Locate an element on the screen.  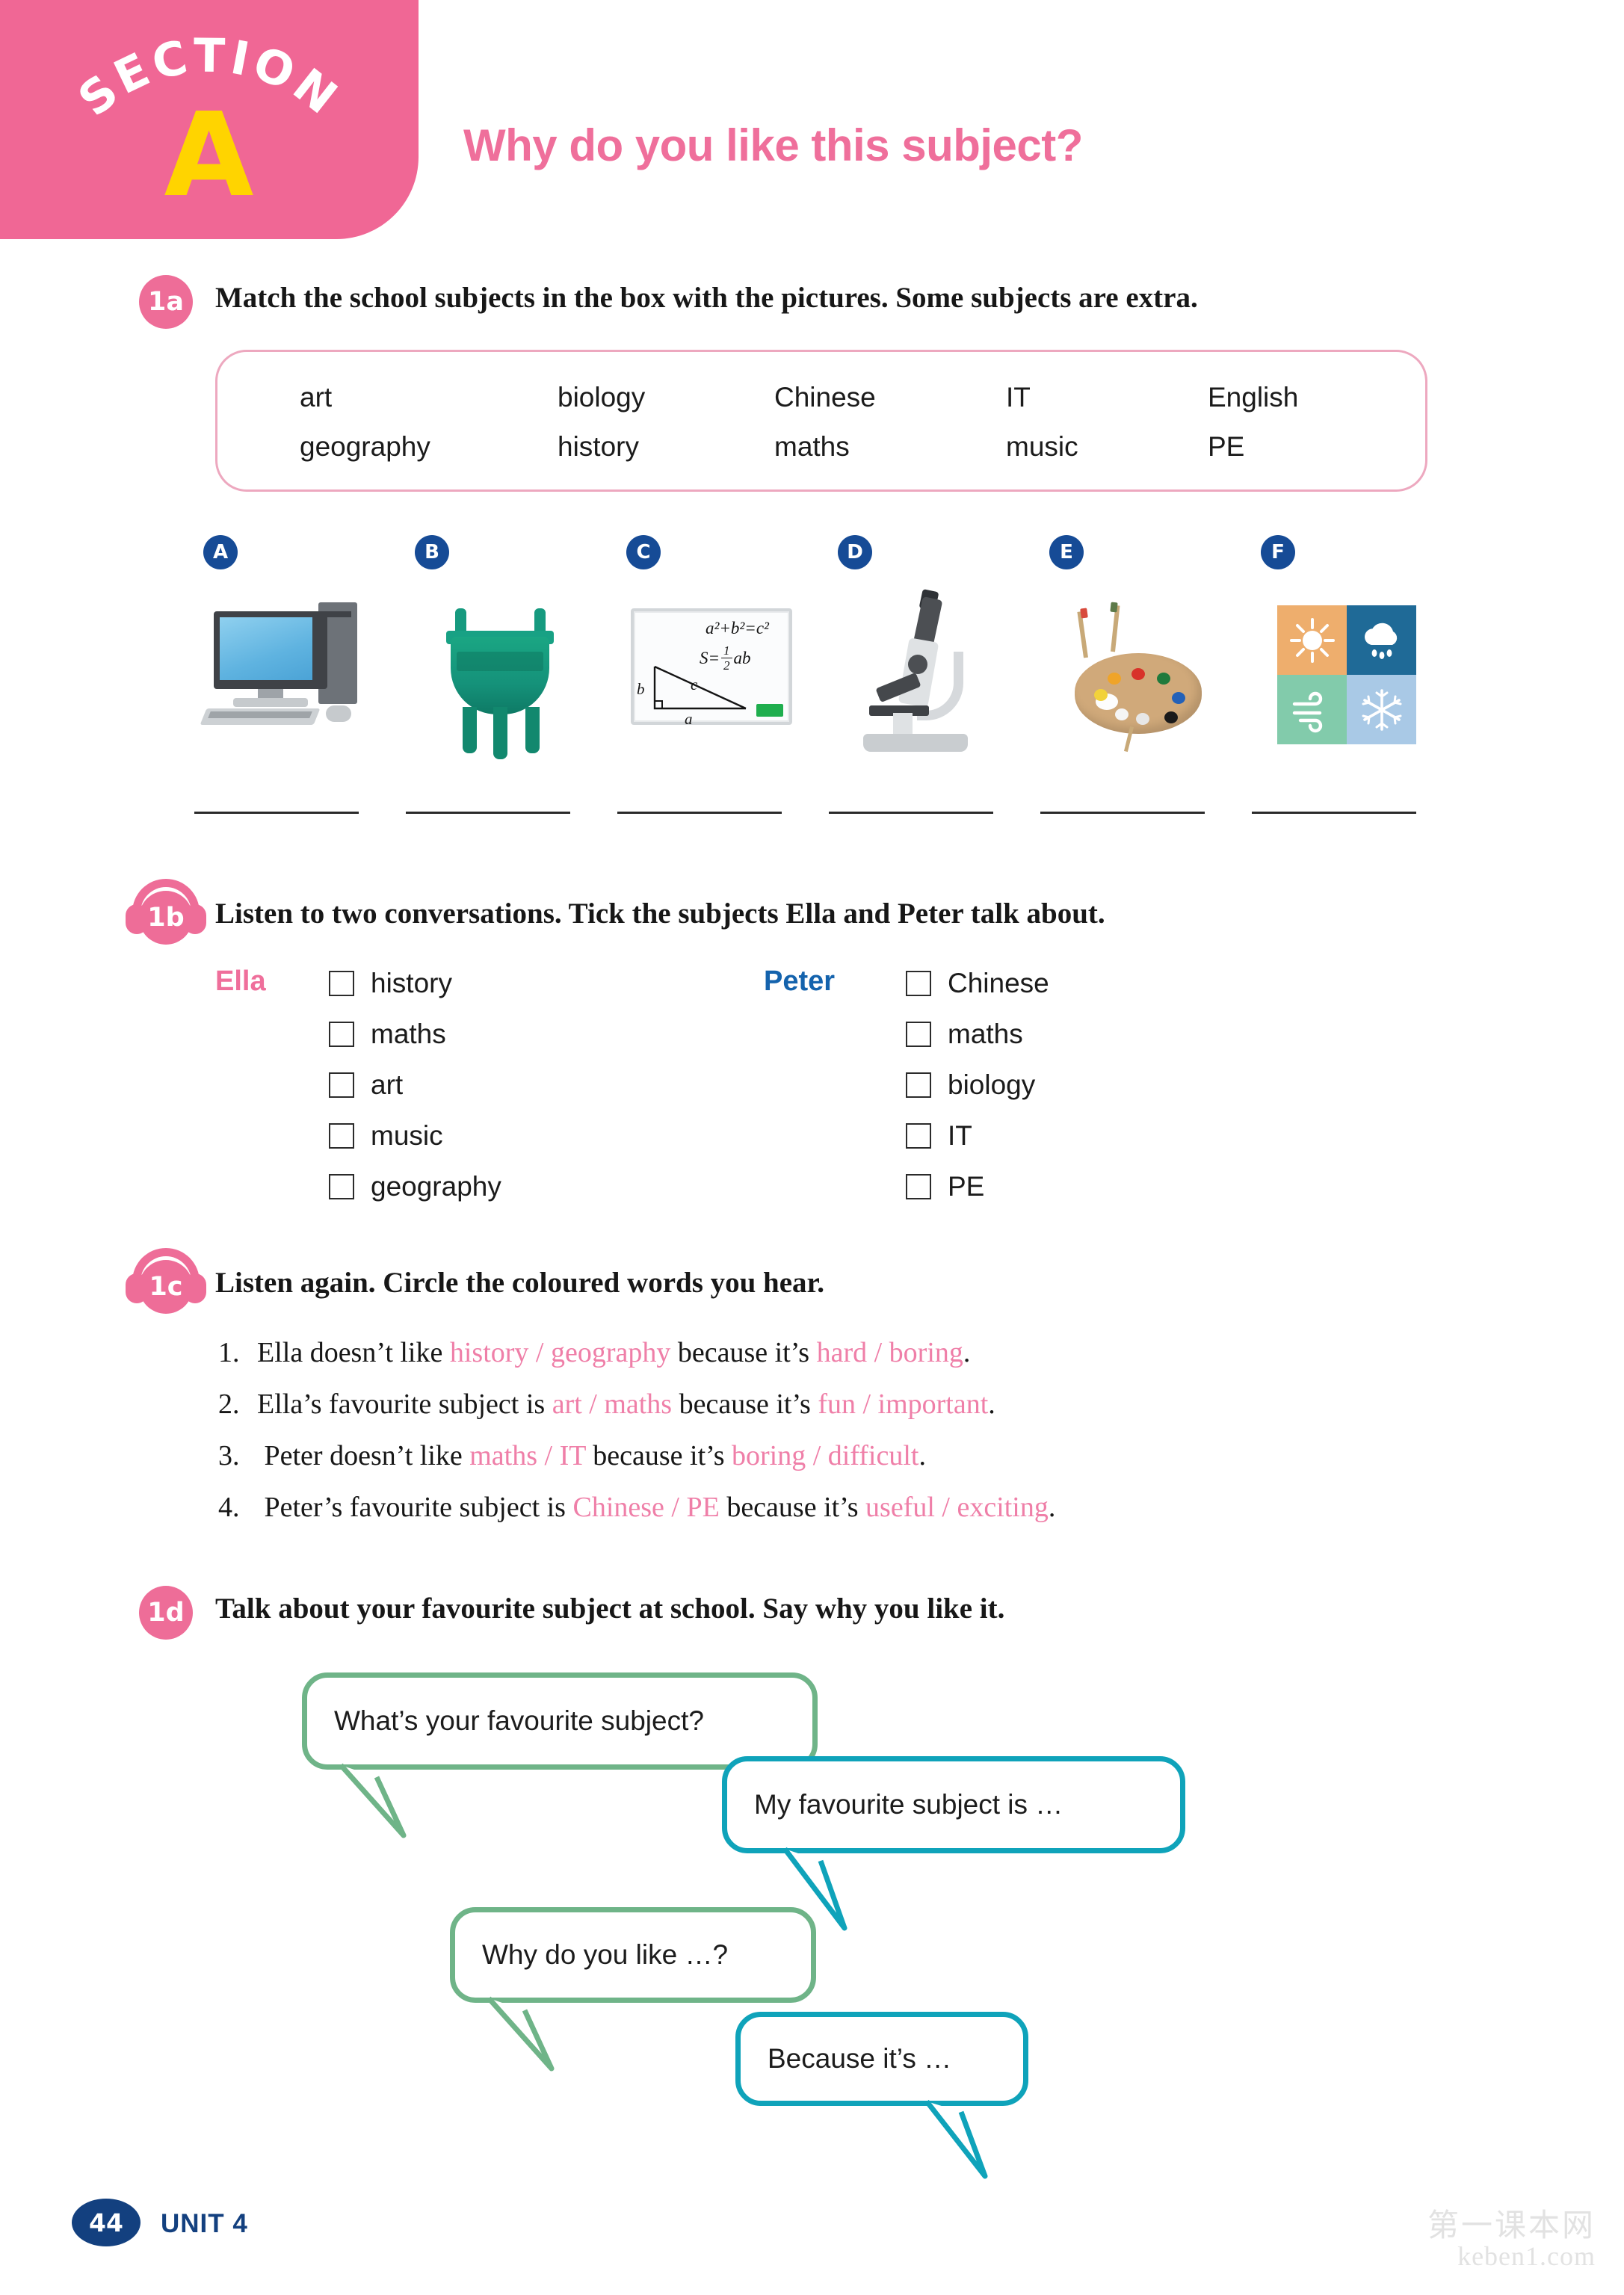
choice-option-subject: art / maths is located at coordinates (612, 1404).